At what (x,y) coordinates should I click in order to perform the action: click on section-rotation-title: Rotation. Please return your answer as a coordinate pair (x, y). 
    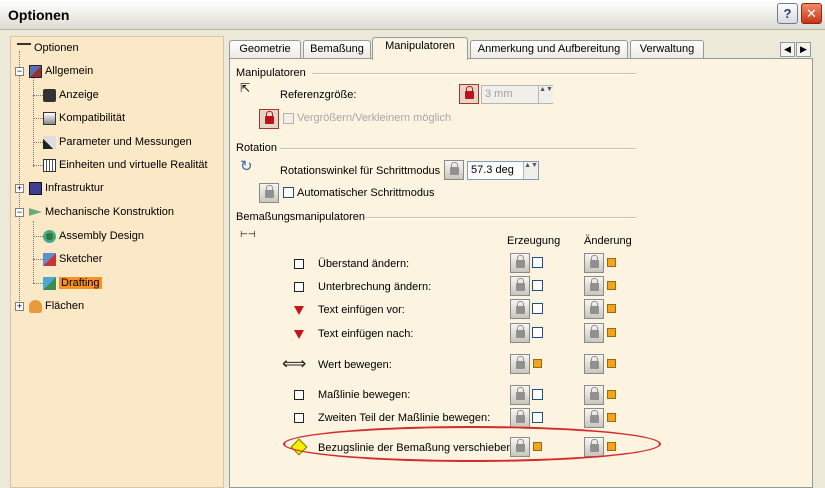
    Looking at the image, I should click on (256, 148).